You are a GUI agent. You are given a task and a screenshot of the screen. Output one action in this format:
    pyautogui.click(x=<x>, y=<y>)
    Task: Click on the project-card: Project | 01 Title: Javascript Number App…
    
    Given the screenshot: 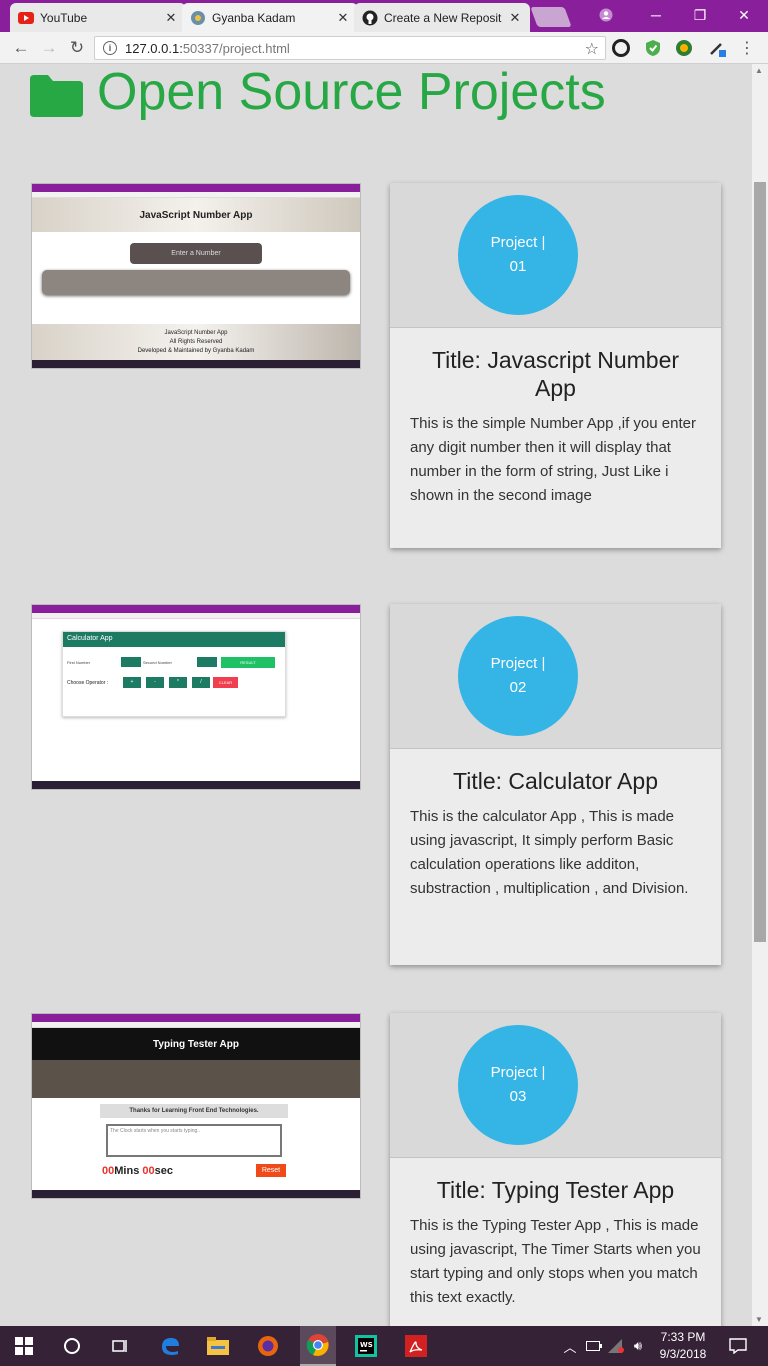 What is the action you would take?
    pyautogui.click(x=555, y=365)
    